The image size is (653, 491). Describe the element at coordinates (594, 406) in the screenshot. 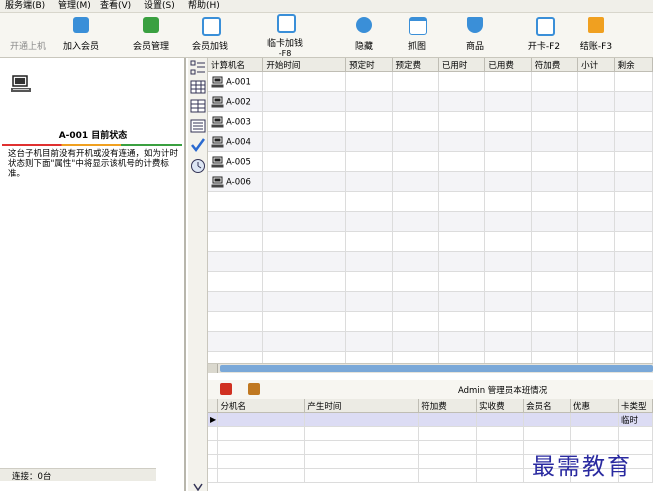

I see `column-header: 优惠` at that location.